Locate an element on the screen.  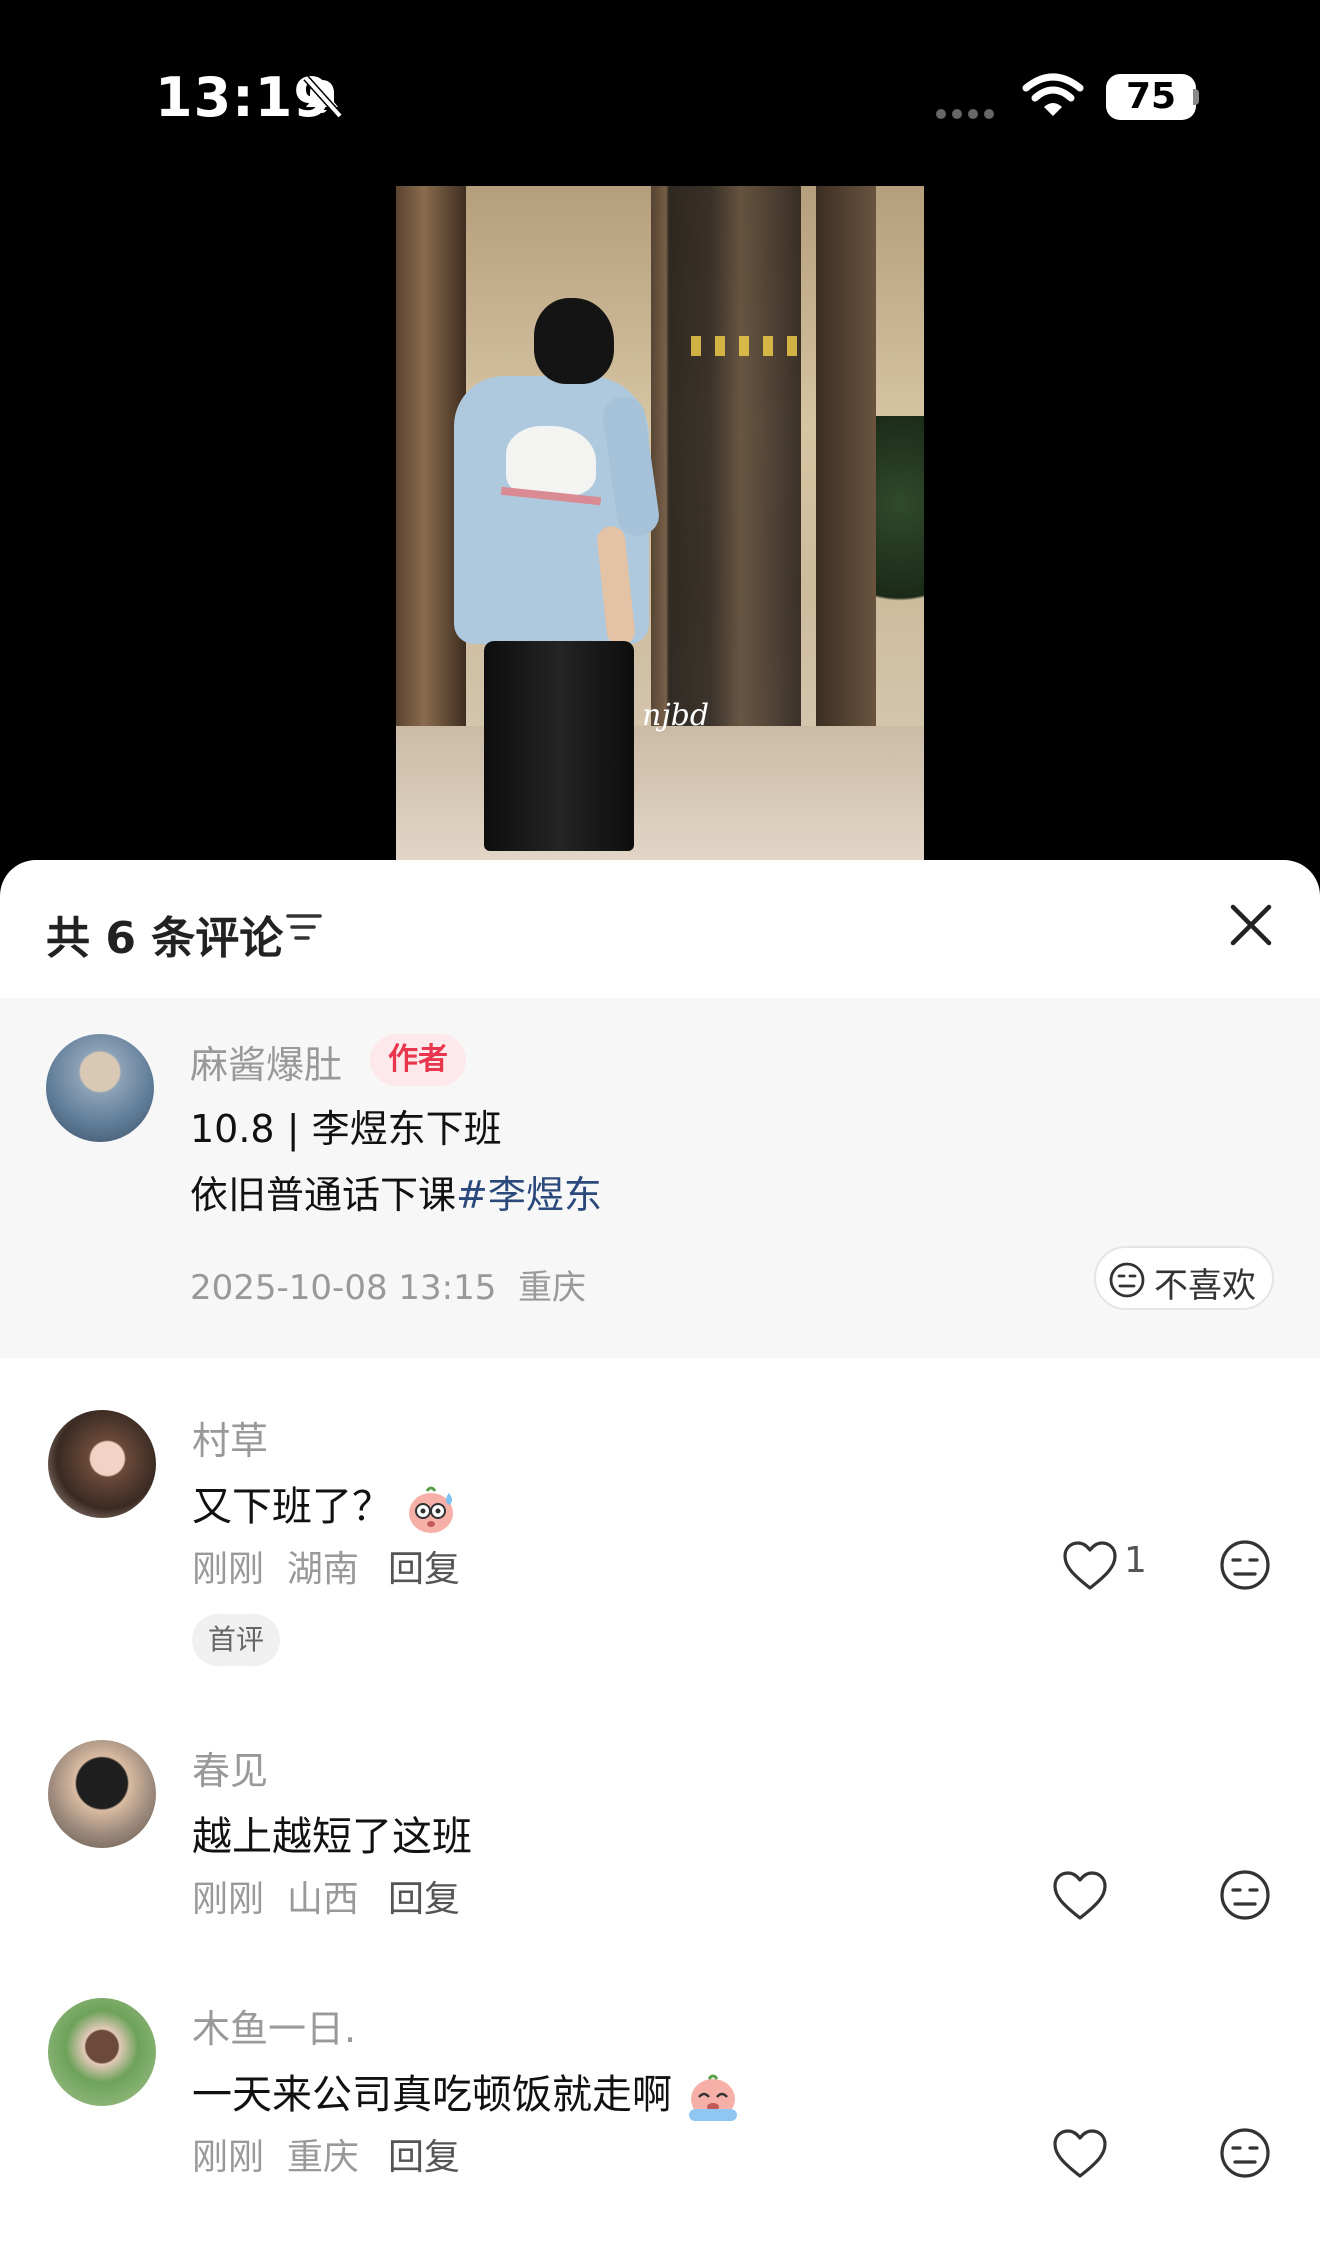
like-count: 1 is located at coordinates (1135, 1560).